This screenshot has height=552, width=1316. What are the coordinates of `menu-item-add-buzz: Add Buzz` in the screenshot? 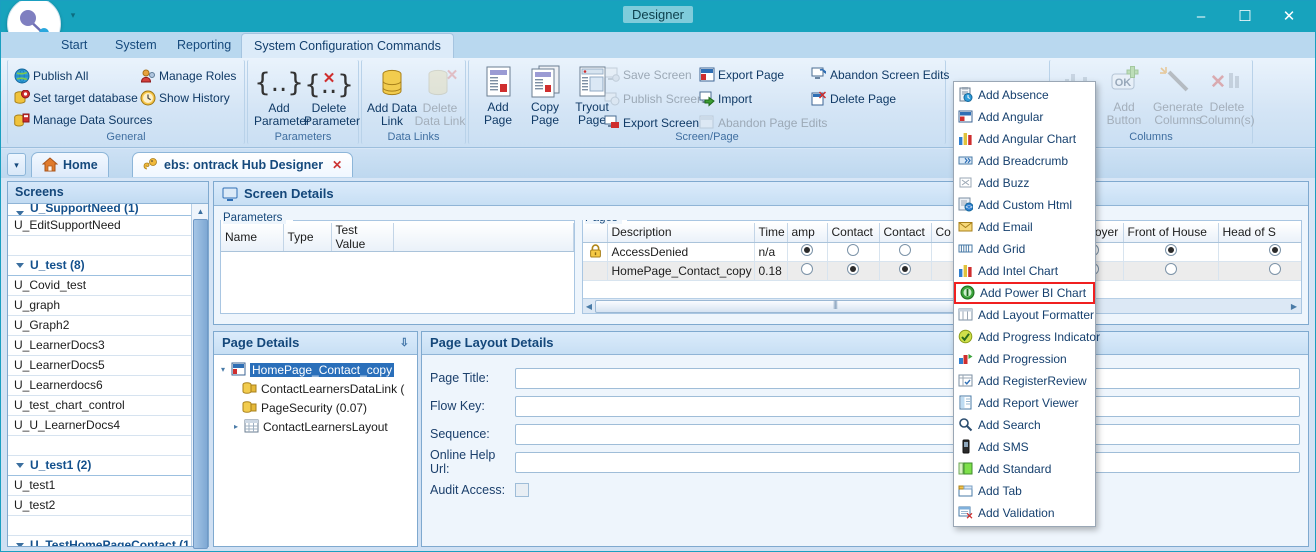 It's located at (1024, 183).